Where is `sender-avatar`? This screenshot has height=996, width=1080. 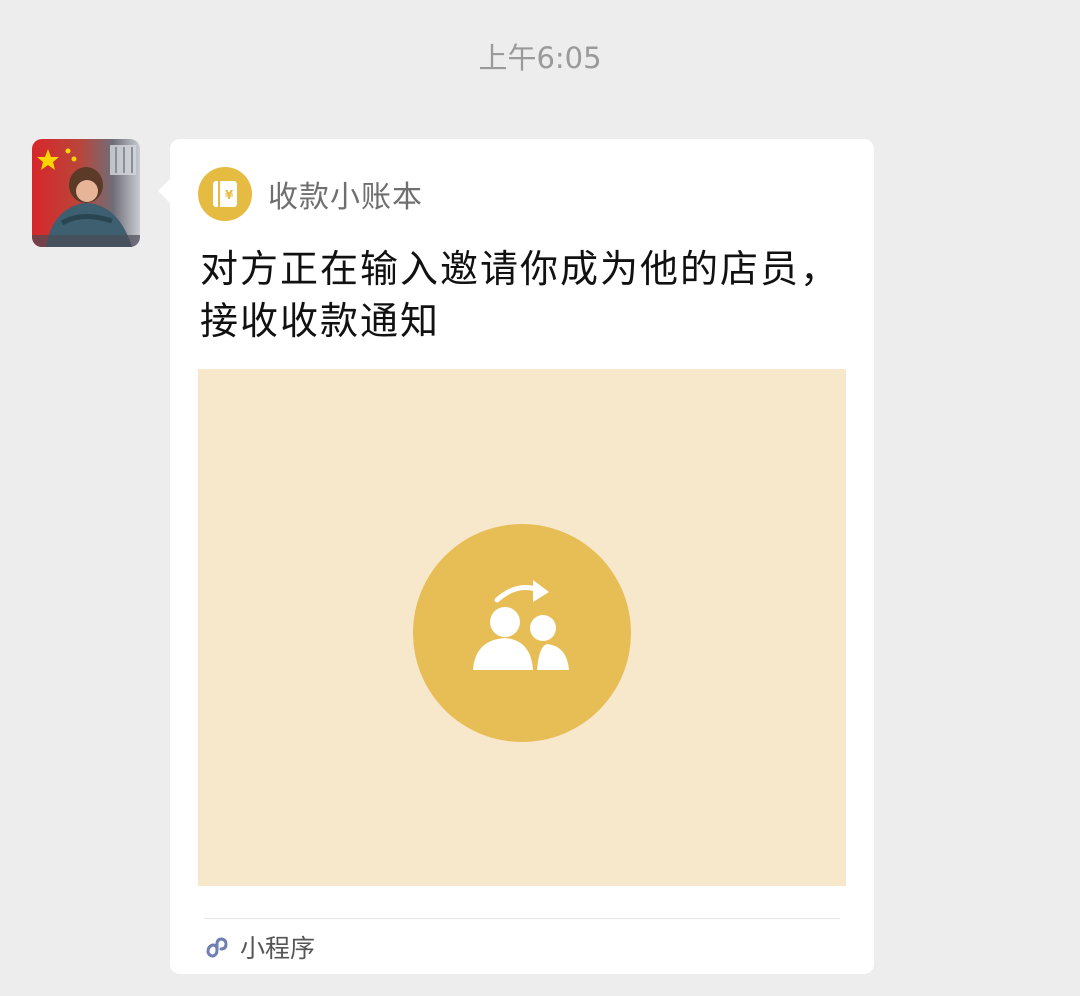 sender-avatar is located at coordinates (86, 193).